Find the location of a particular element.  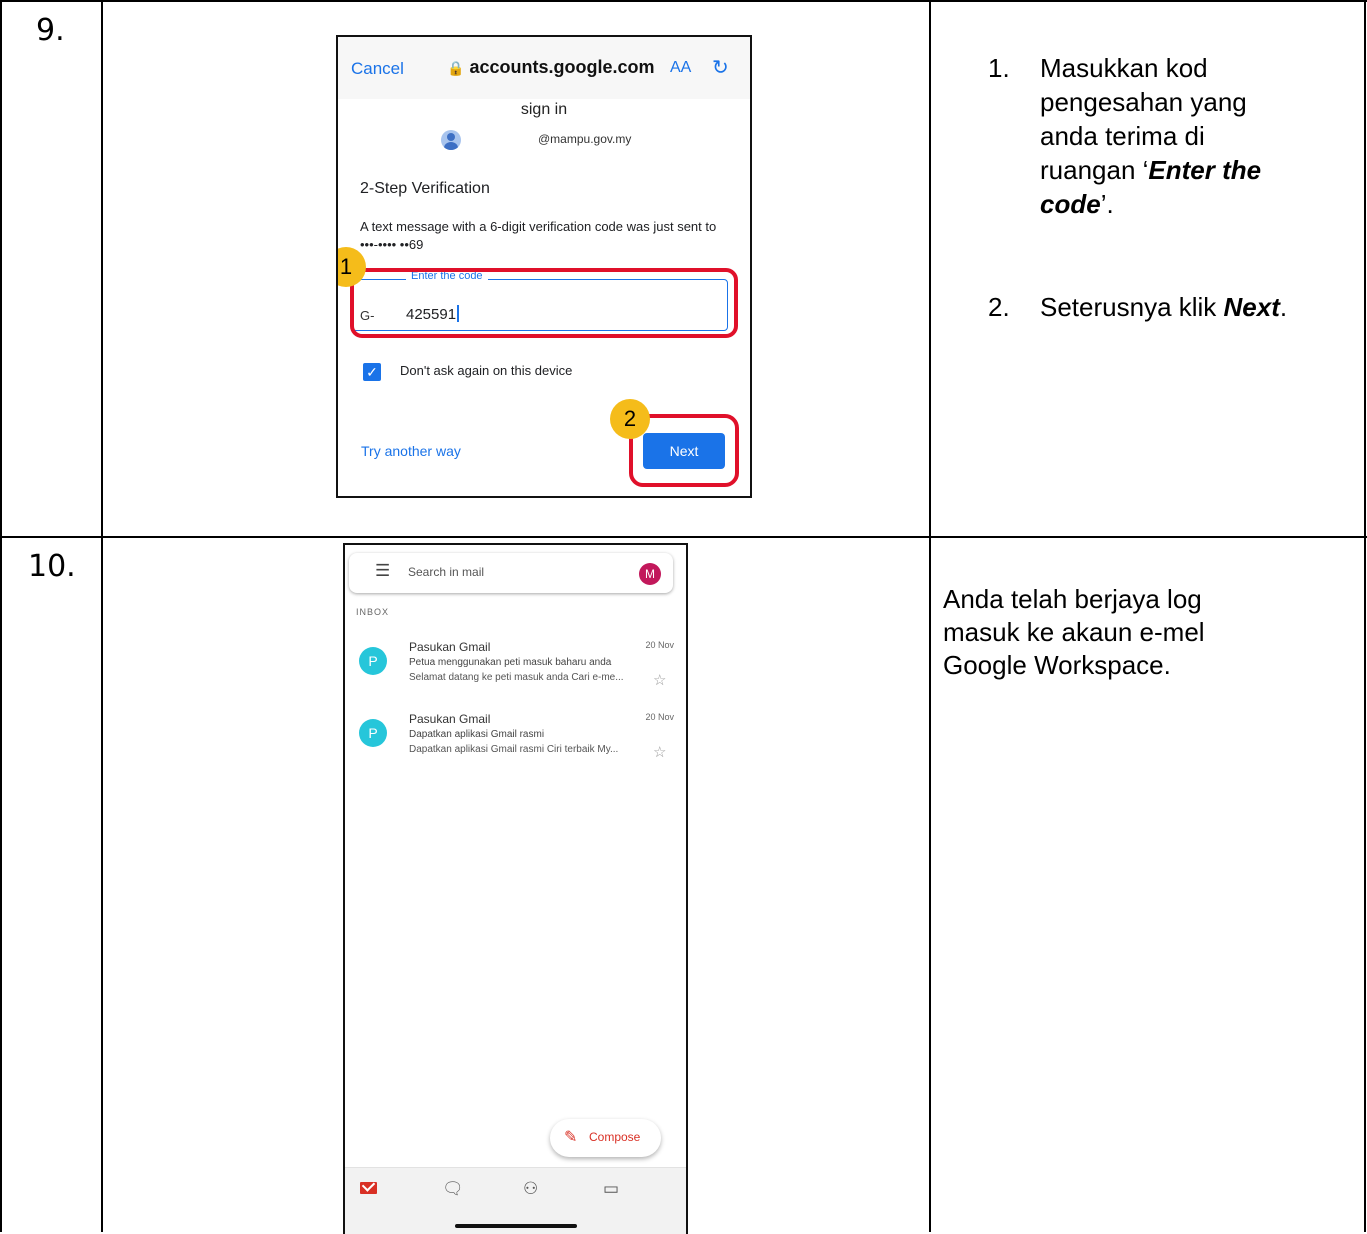

instruction-text: . is located at coordinates (1283, 307).